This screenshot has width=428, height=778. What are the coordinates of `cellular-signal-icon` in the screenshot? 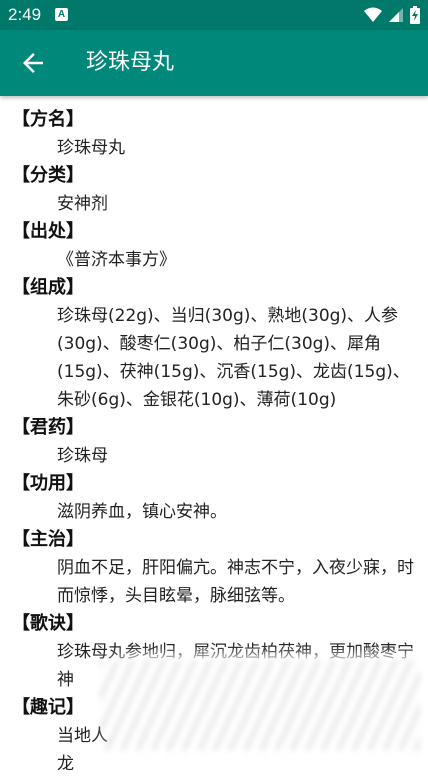 It's located at (396, 15).